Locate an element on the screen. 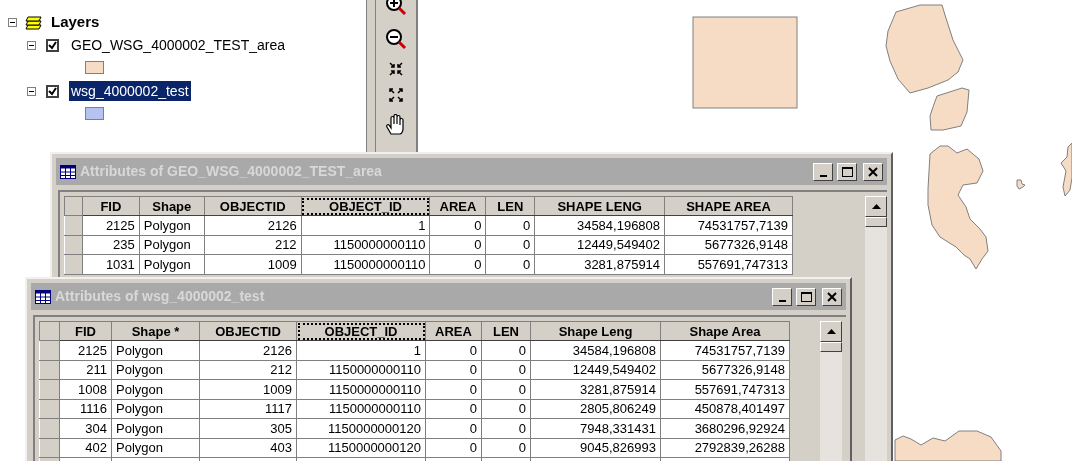 The width and height of the screenshot is (1072, 461). column-header: Shape Area is located at coordinates (725, 331).